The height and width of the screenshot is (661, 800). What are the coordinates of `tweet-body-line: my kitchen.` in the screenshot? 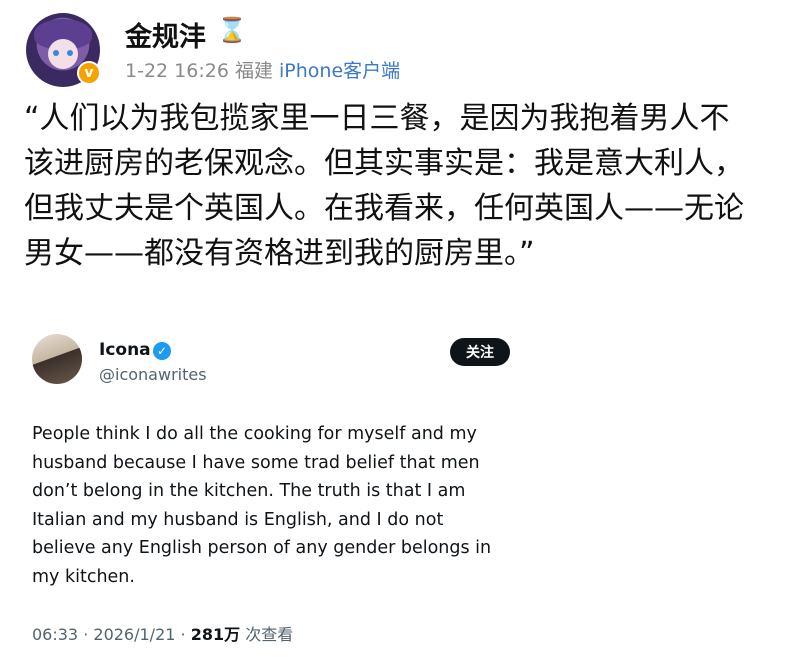 It's located at (83, 576).